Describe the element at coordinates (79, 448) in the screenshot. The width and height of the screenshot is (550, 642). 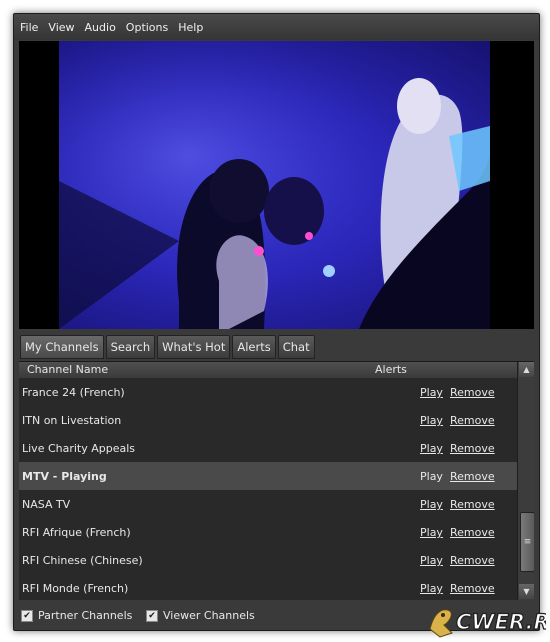
I see `channel-name: Live Charity Appeals` at that location.